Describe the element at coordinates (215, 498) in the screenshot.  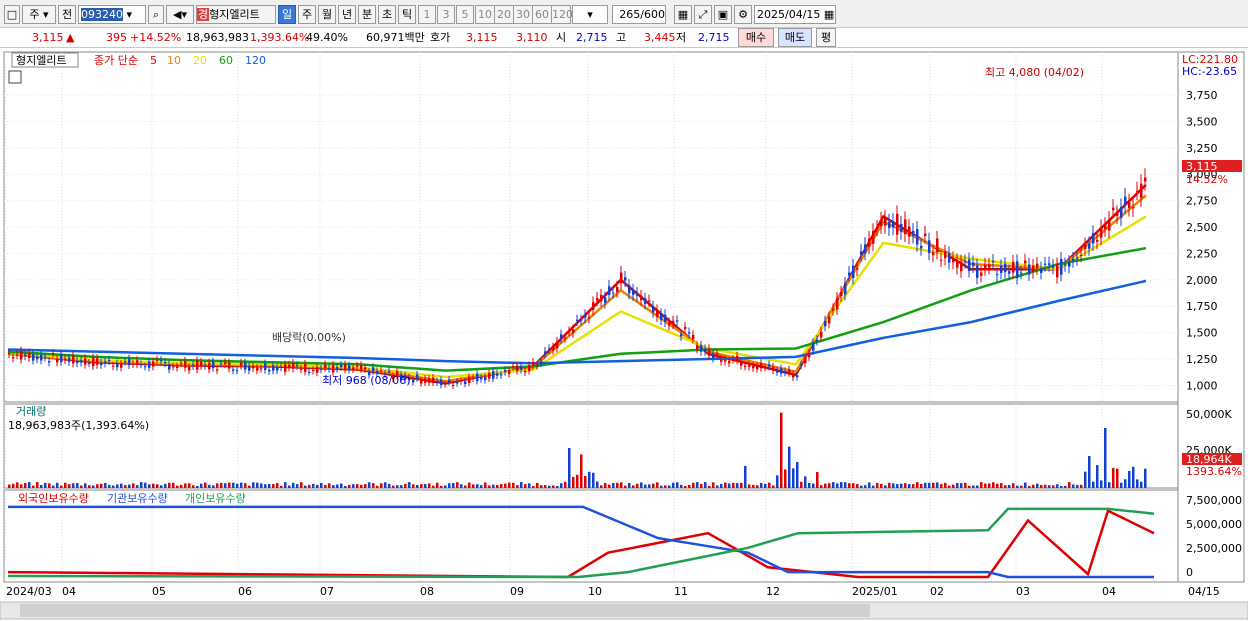
I see `holding-legend-2: 개인보유수량` at that location.